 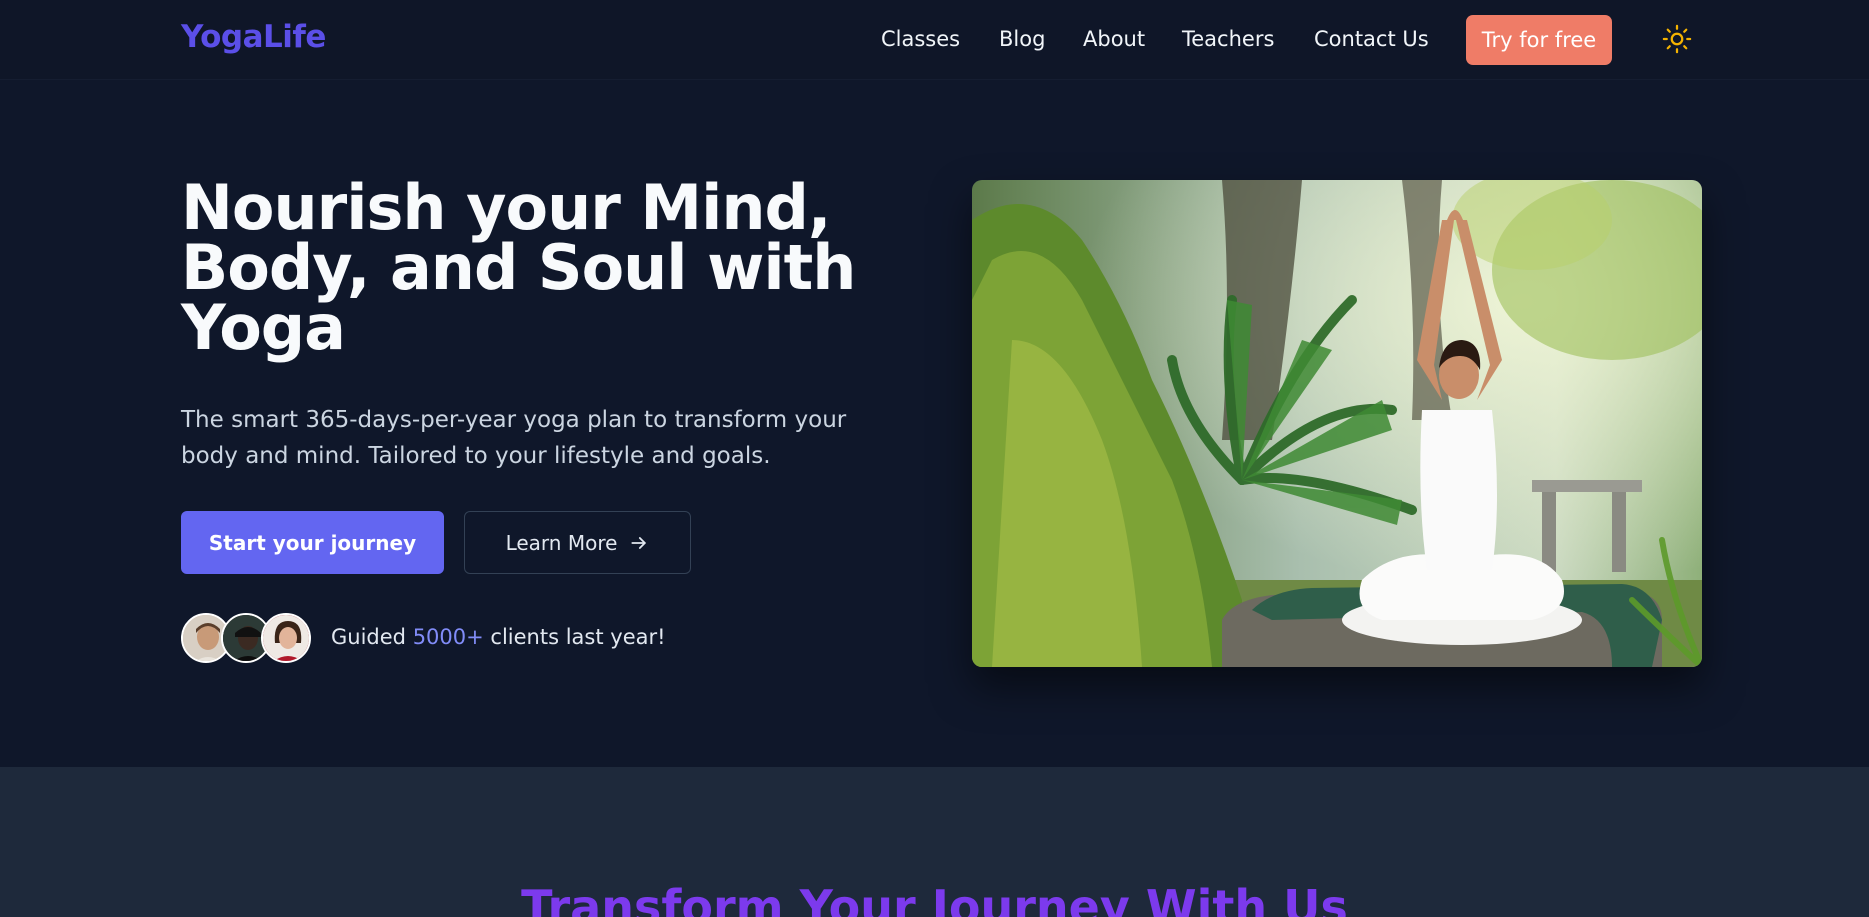 What do you see at coordinates (1022, 39) in the screenshot?
I see `nav-link-blog: Blog` at bounding box center [1022, 39].